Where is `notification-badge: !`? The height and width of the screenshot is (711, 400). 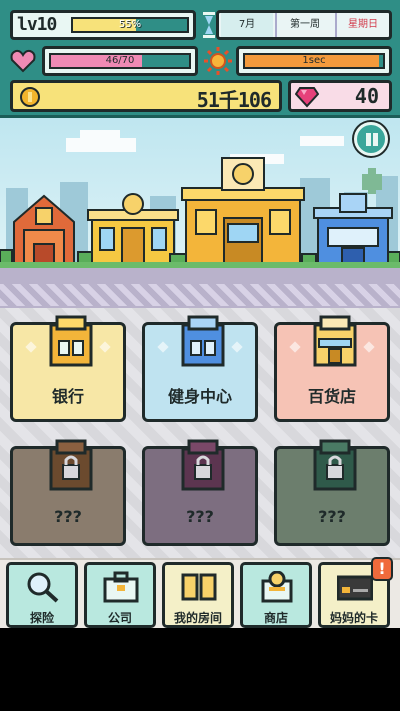 notification-badge: ! is located at coordinates (382, 569).